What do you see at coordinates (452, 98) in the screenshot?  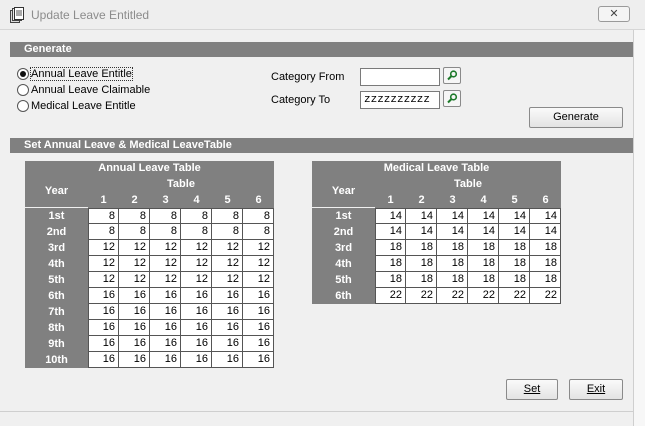 I see `category-to-lookup-button` at bounding box center [452, 98].